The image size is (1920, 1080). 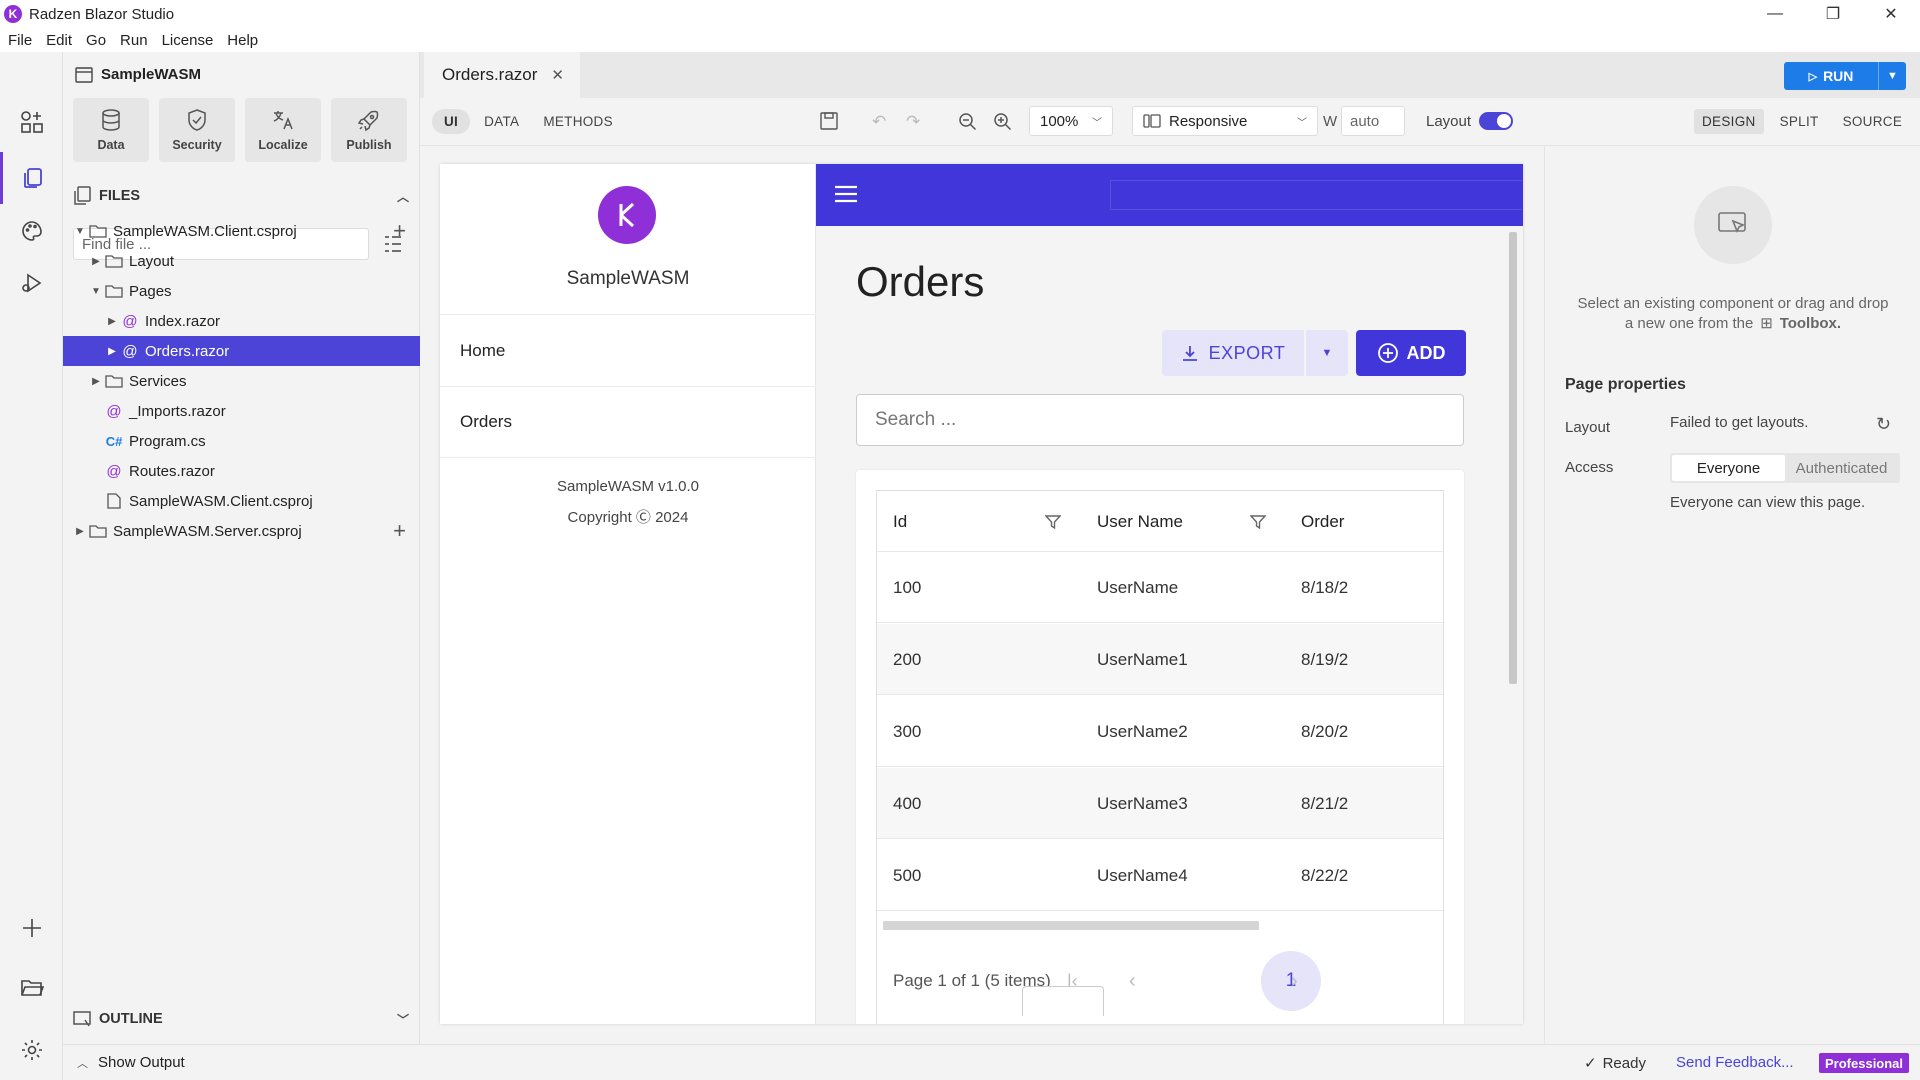 What do you see at coordinates (241, 381) in the screenshot?
I see `tree-item: ▶ Services` at bounding box center [241, 381].